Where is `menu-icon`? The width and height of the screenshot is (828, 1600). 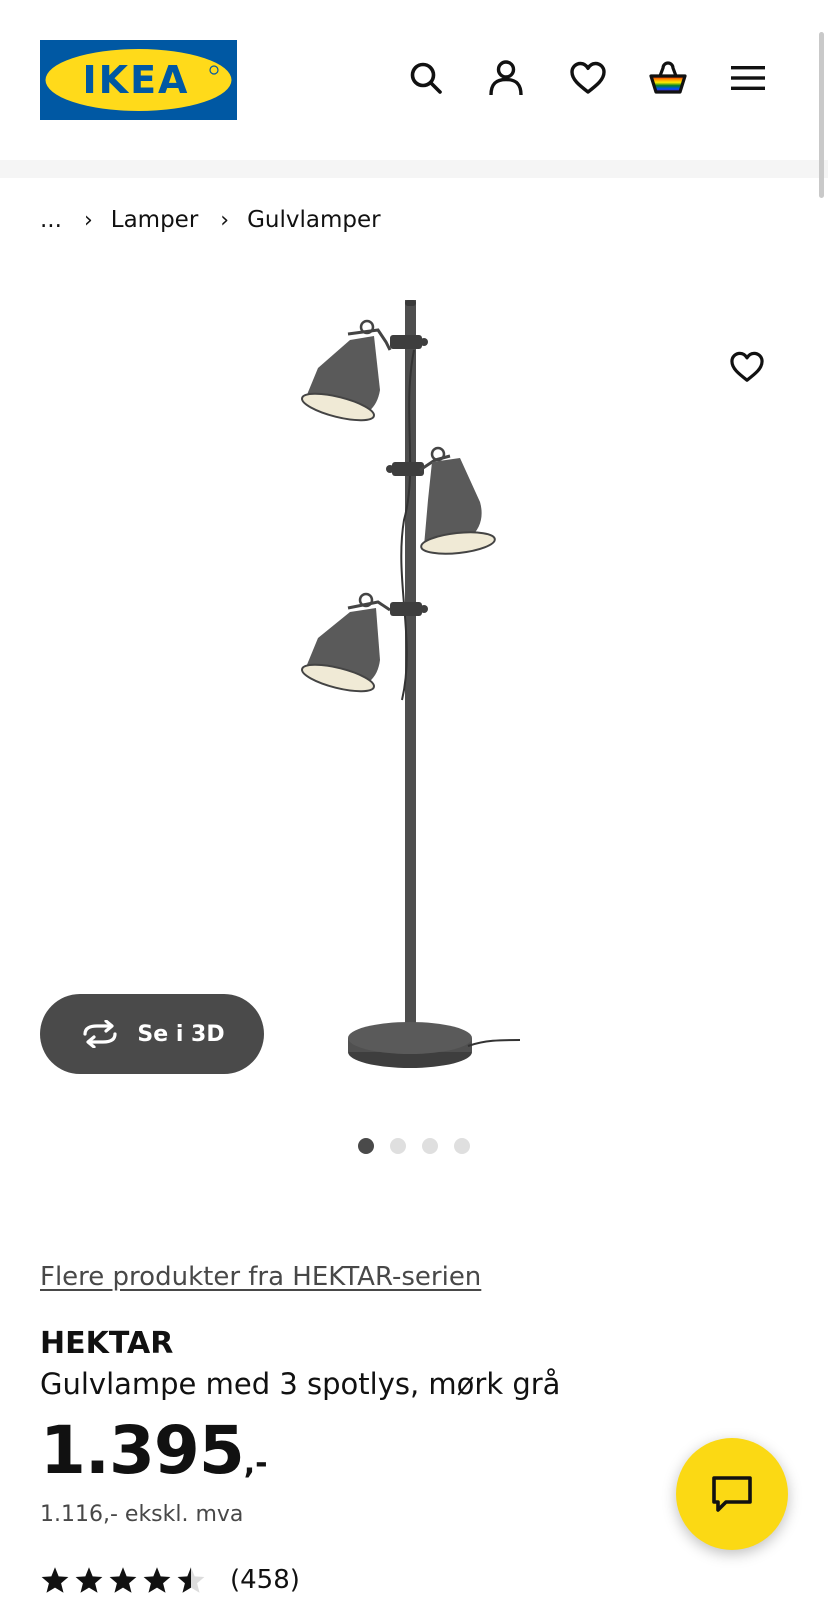 menu-icon is located at coordinates (748, 78).